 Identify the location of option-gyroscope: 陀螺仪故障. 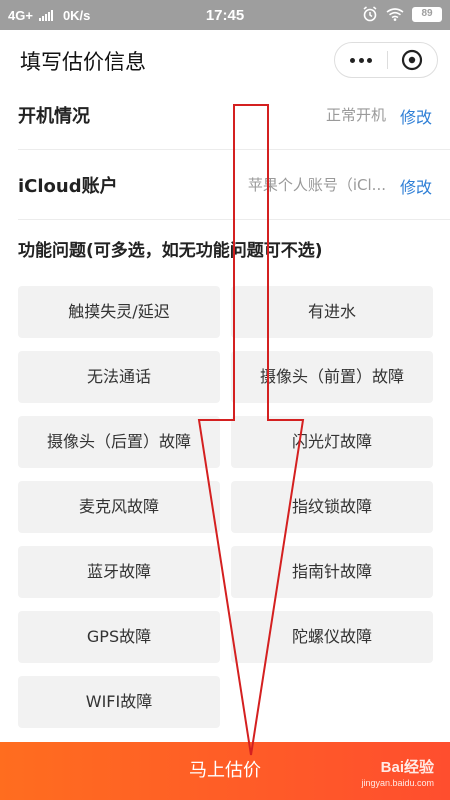
(332, 637).